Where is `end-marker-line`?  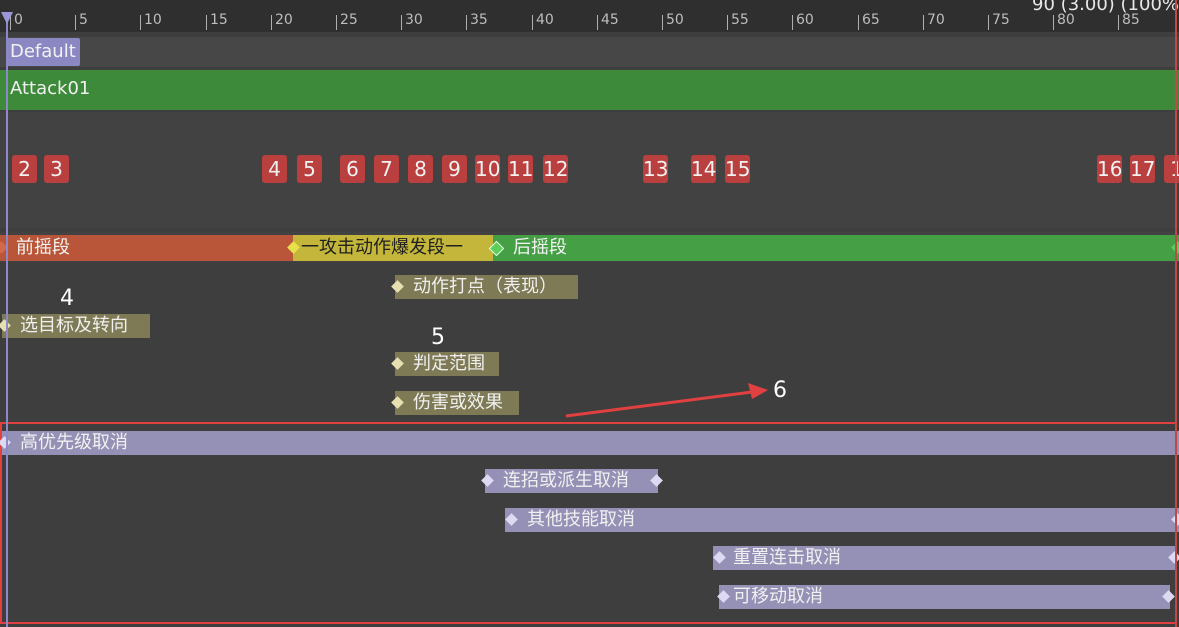
end-marker-line is located at coordinates (1176, 313).